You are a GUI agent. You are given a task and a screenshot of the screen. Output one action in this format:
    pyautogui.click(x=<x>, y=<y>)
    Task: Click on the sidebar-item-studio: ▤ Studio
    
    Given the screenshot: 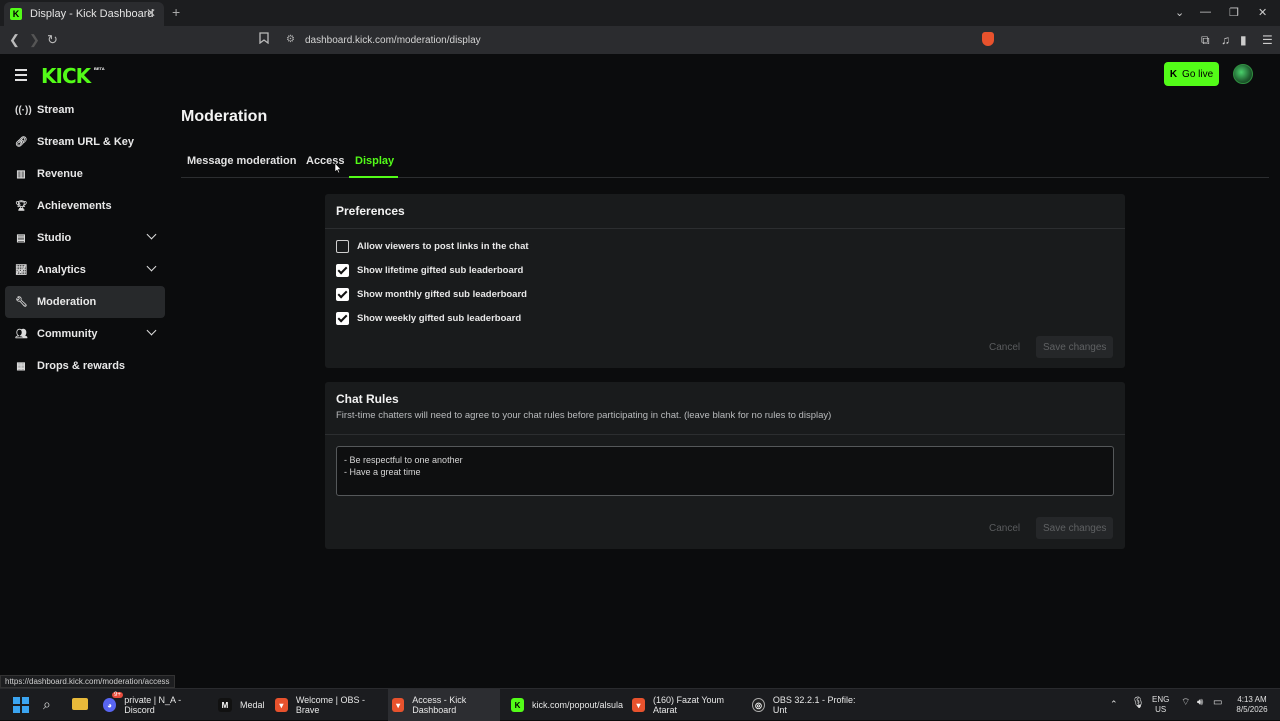 What is the action you would take?
    pyautogui.click(x=85, y=238)
    